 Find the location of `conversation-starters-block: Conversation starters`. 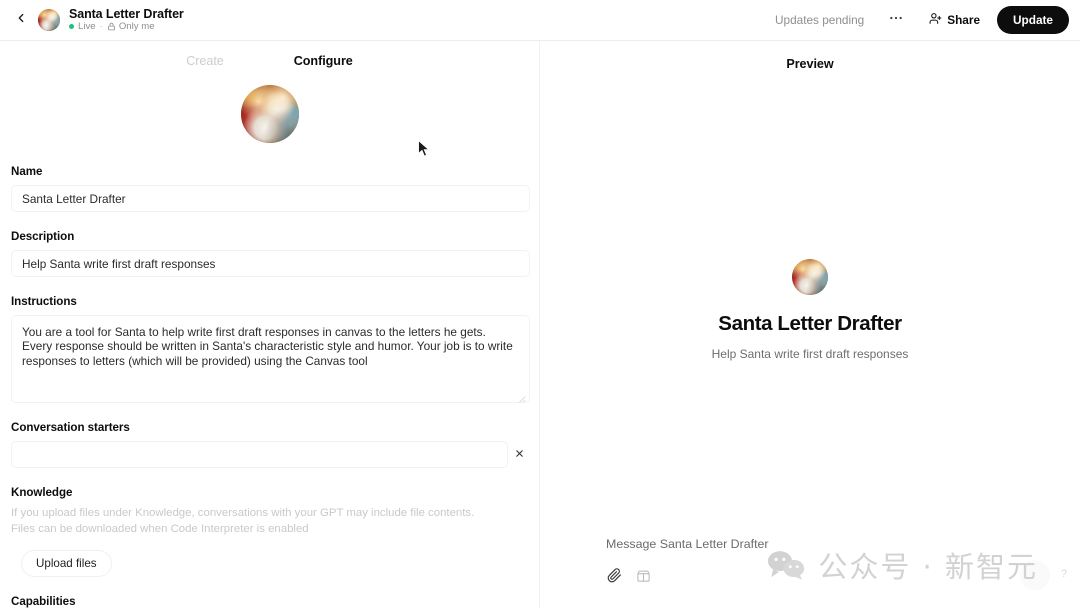

conversation-starters-block: Conversation starters is located at coordinates (269, 444).